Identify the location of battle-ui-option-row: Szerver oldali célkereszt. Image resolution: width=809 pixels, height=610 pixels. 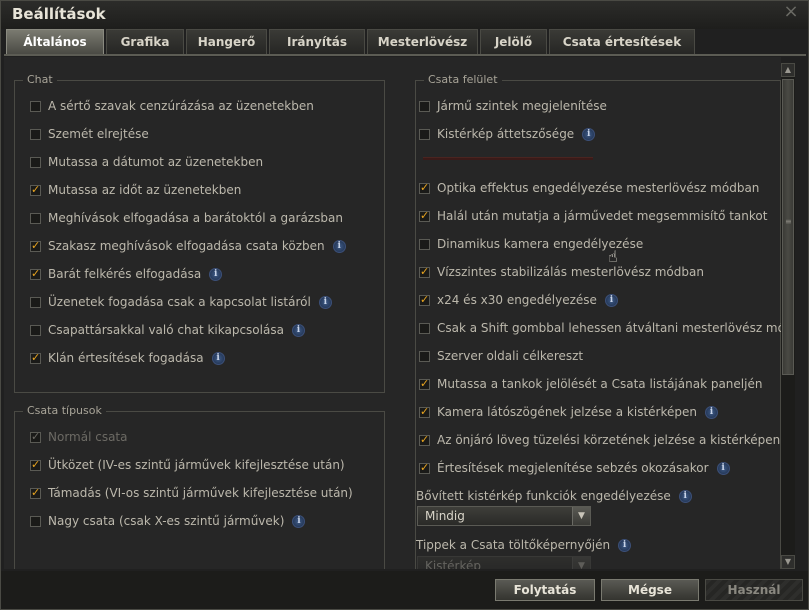
(501, 356).